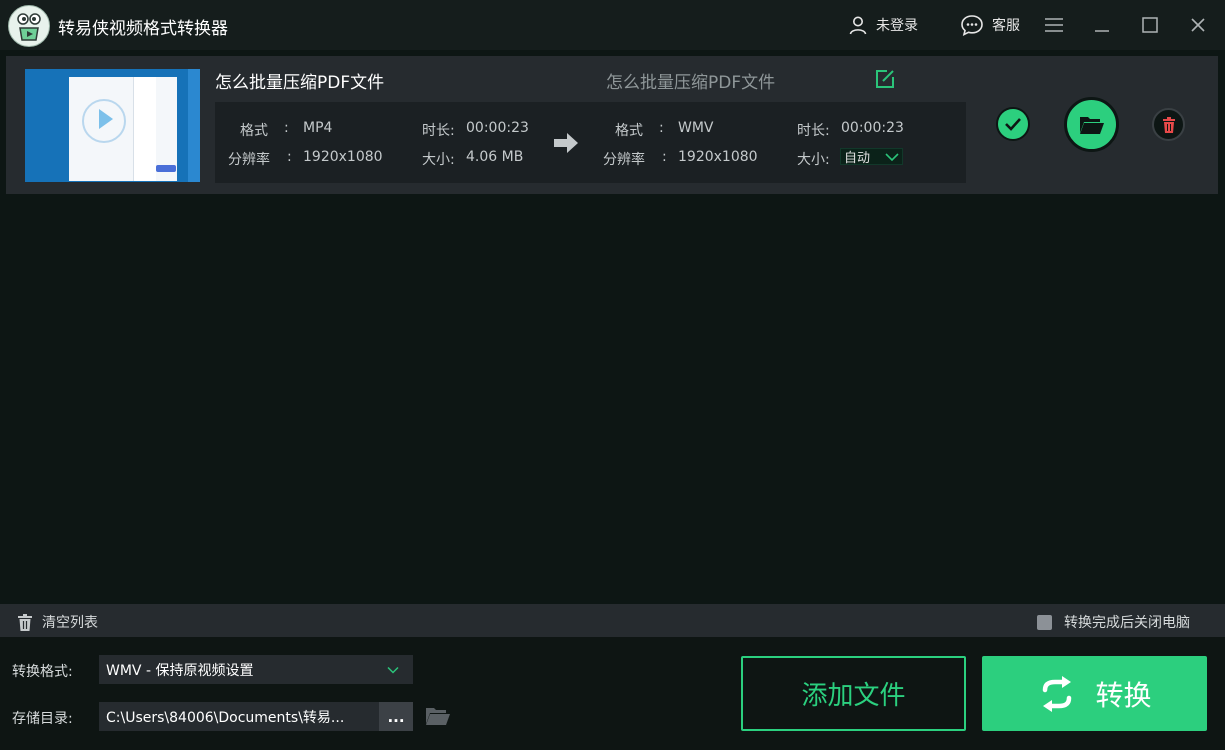 This screenshot has width=1225, height=750. I want to click on output-size-select: 自动, so click(871, 157).